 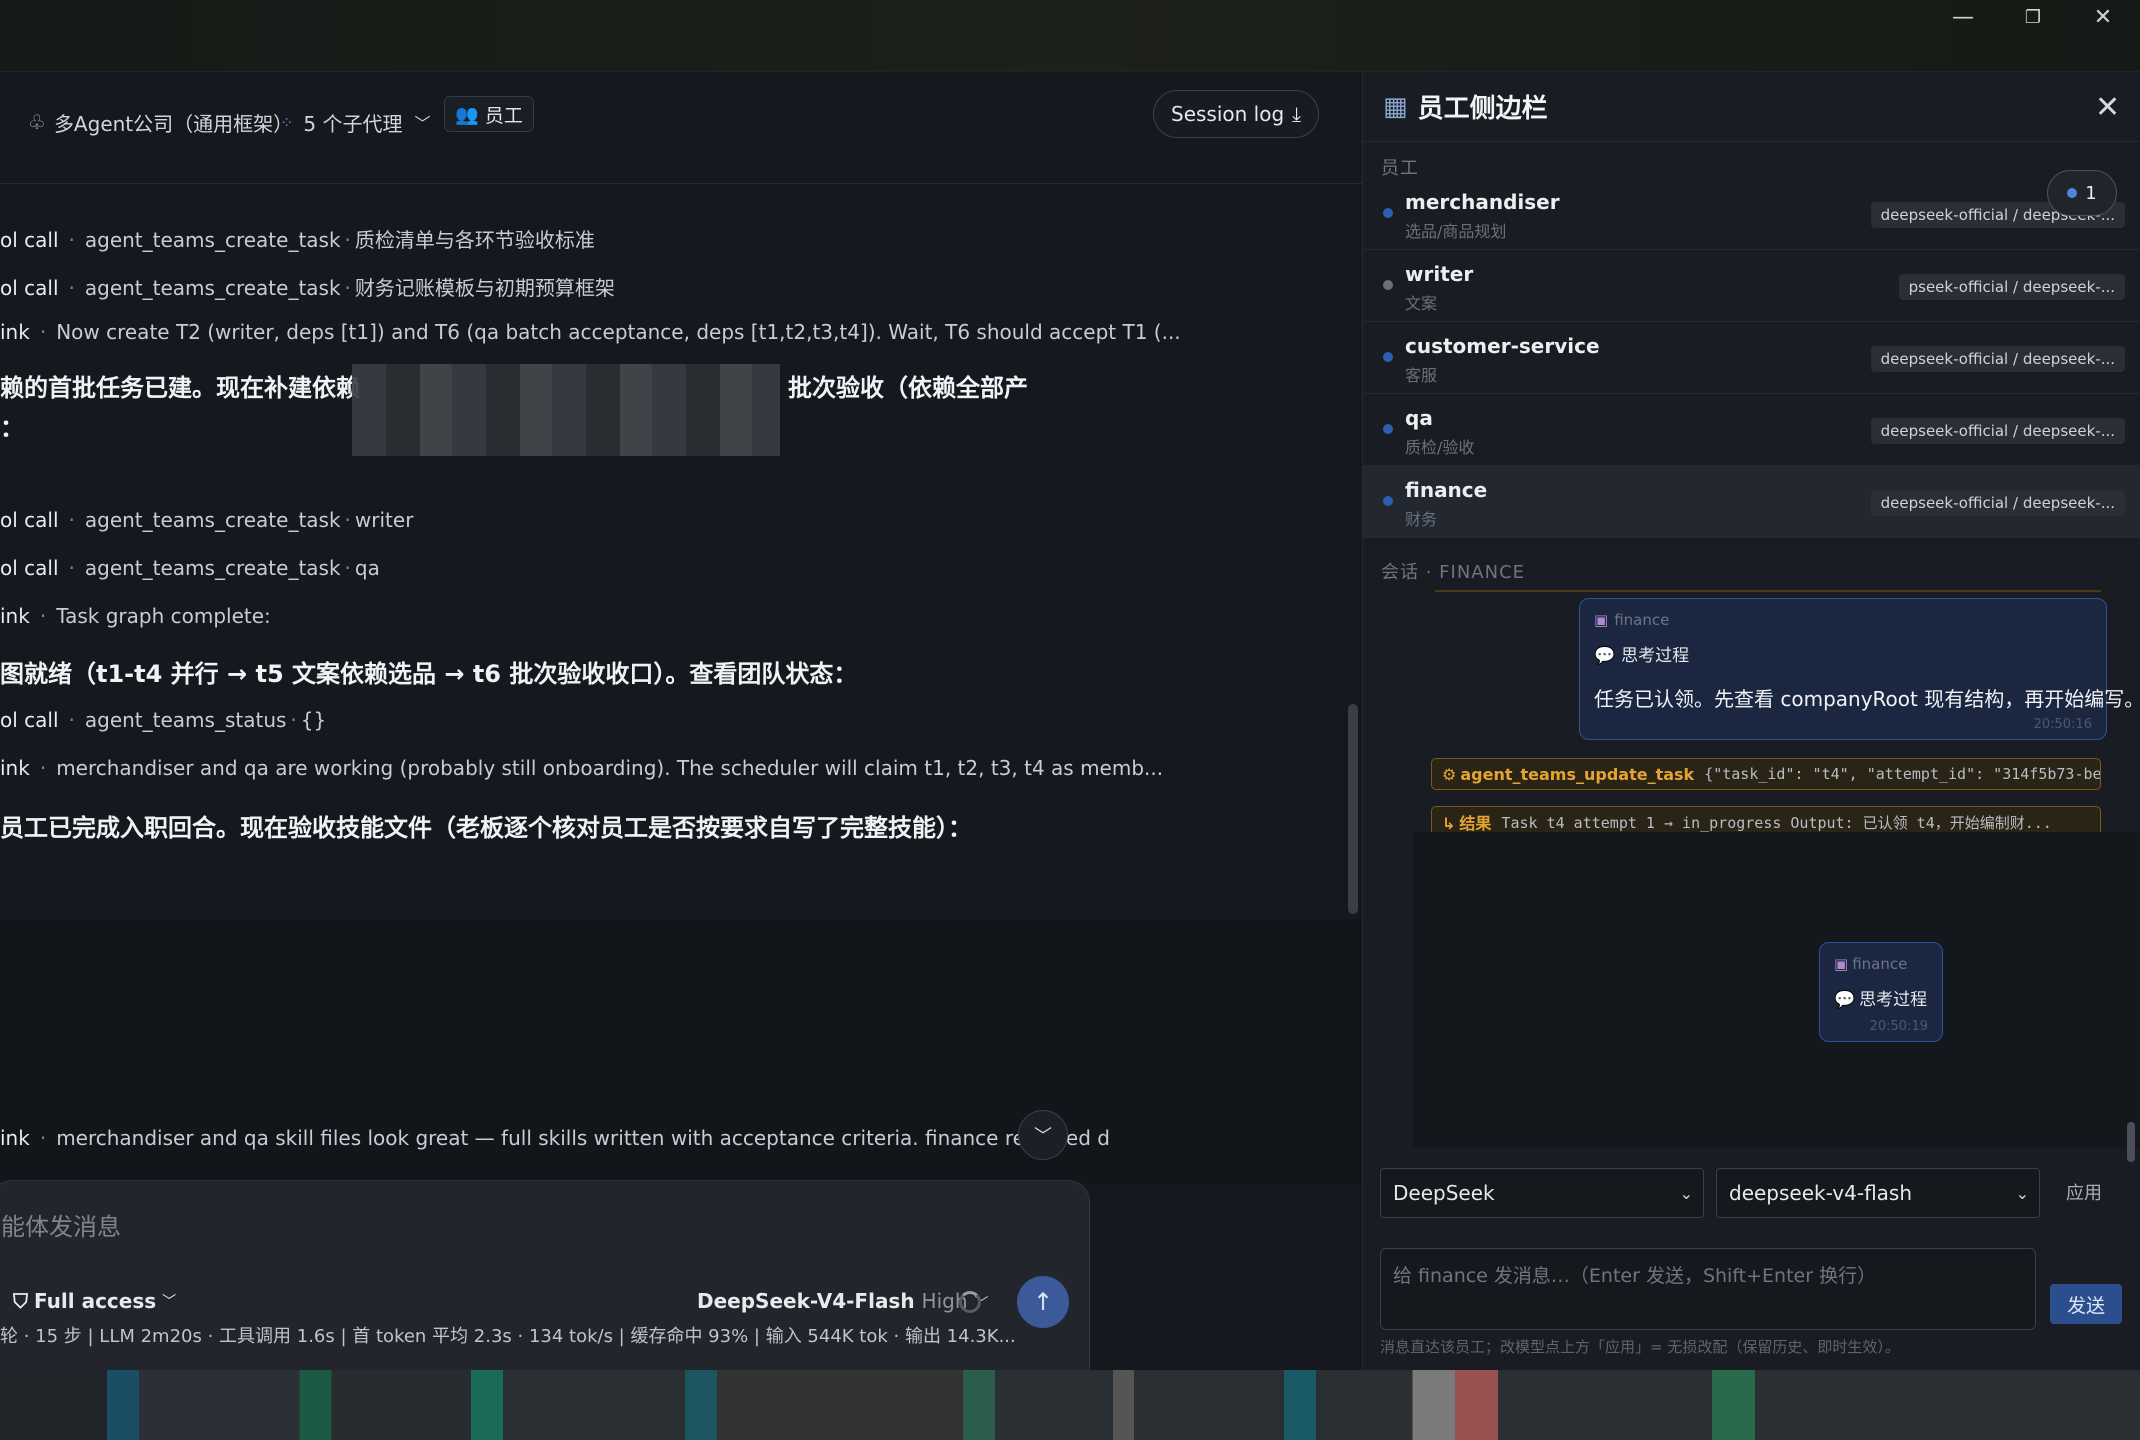 What do you see at coordinates (2082, 193) in the screenshot?
I see `active-count-badge: 1` at bounding box center [2082, 193].